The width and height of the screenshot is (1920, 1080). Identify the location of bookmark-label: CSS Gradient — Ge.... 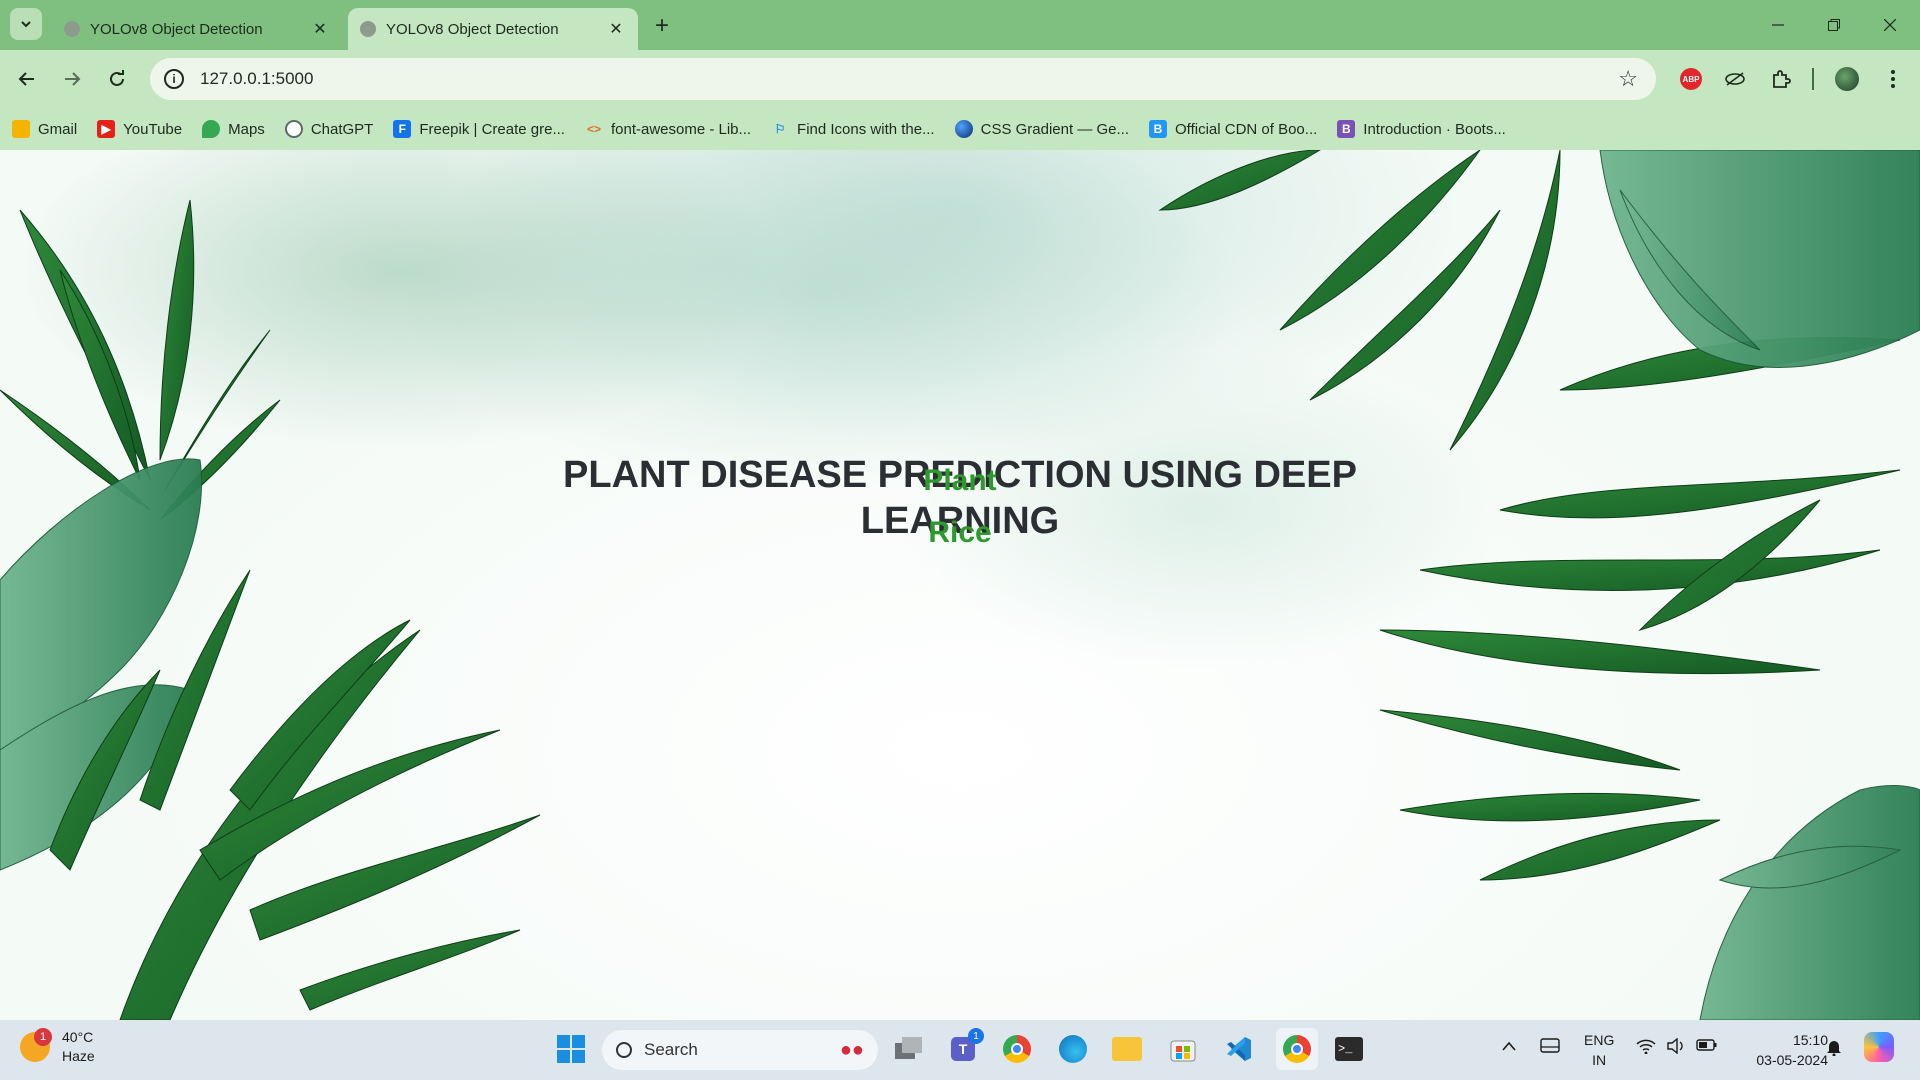
(1054, 129).